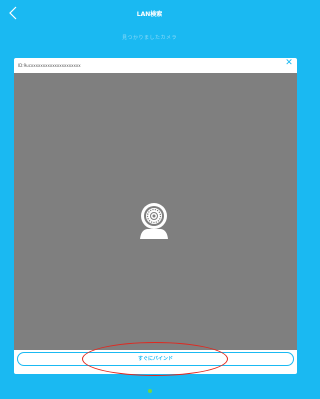  What do you see at coordinates (154, 221) in the screenshot?
I see `webcam-icon` at bounding box center [154, 221].